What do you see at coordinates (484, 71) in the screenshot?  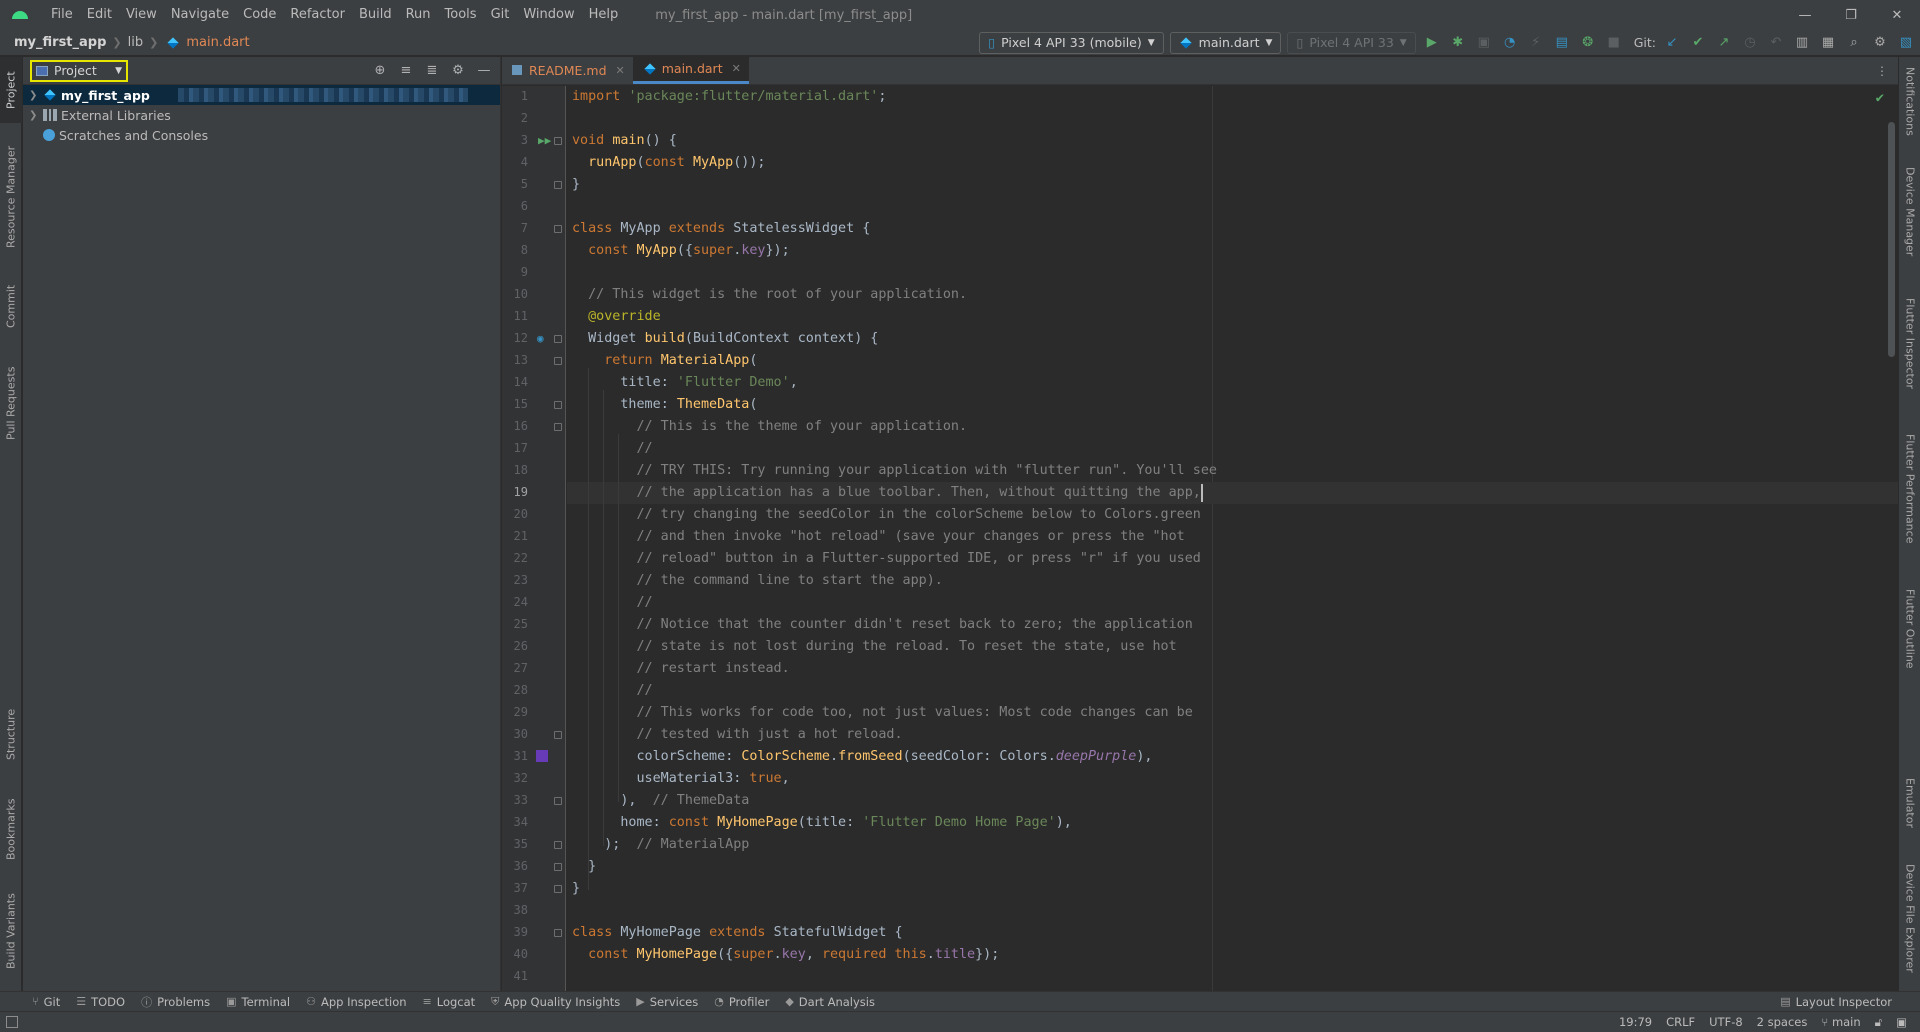 I see `hide-panel-icon: —` at bounding box center [484, 71].